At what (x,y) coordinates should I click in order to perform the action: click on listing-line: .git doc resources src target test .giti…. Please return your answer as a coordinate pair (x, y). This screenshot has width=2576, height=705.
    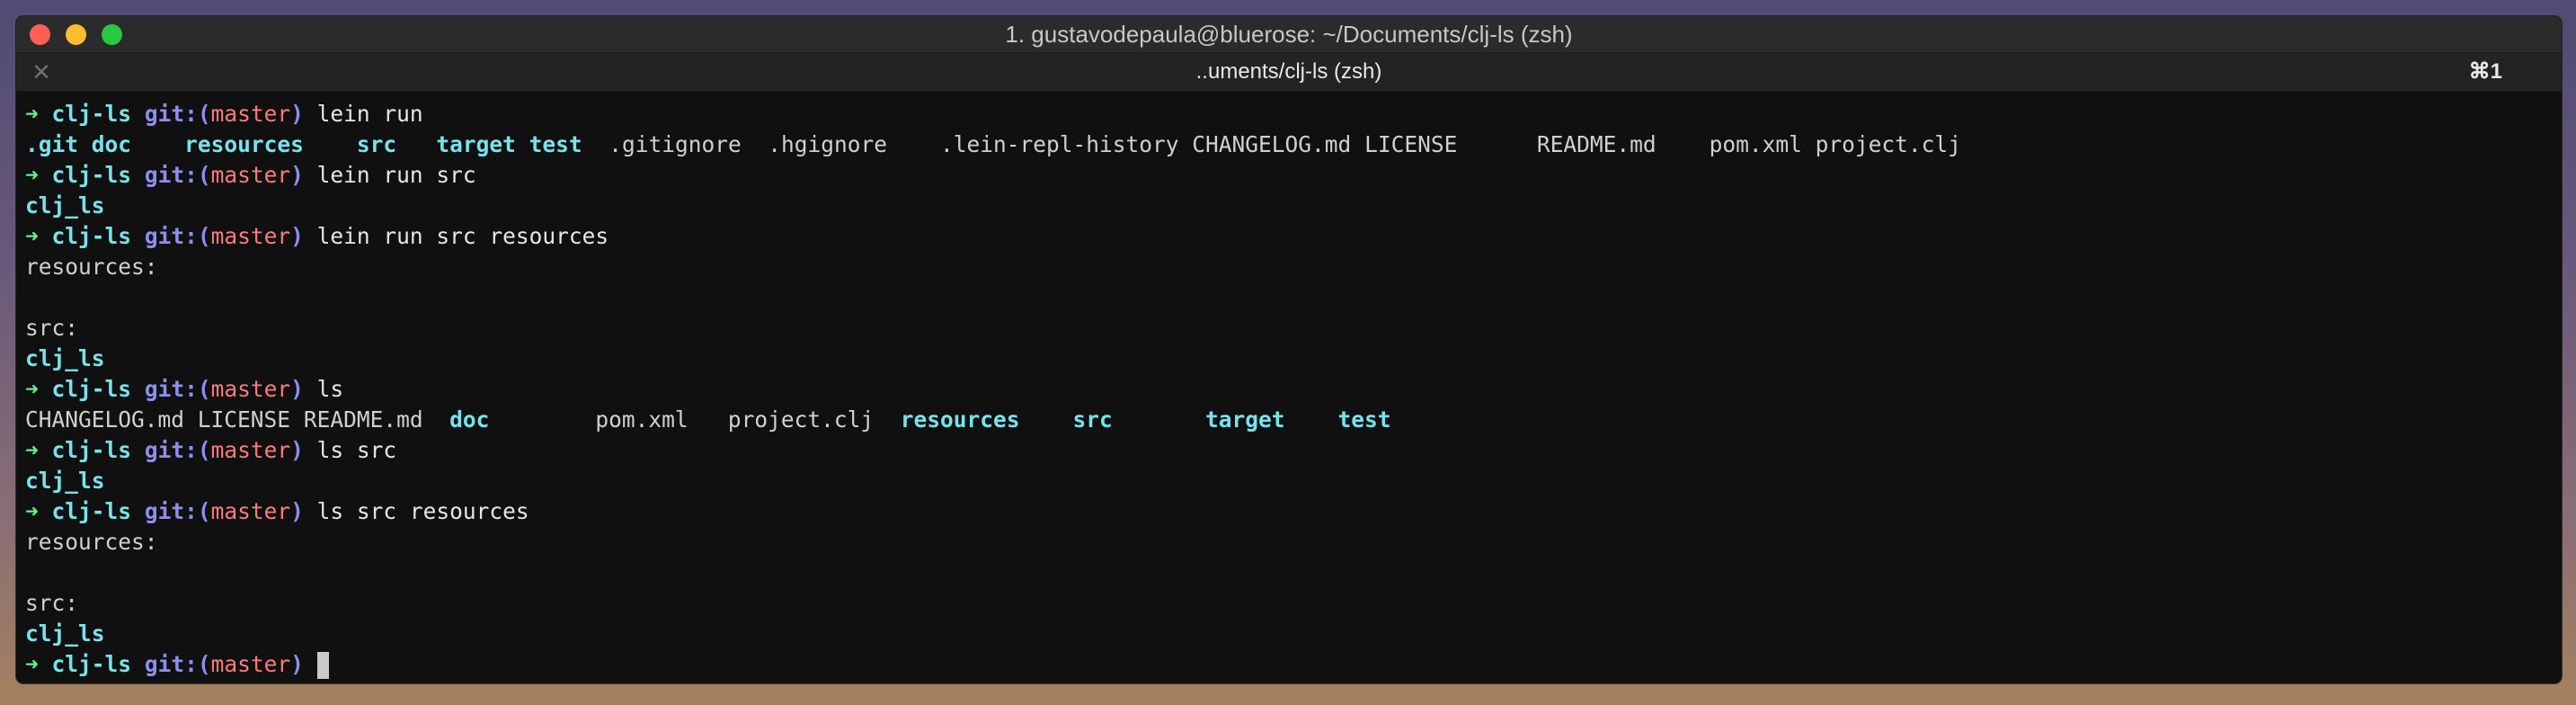
    Looking at the image, I should click on (1289, 144).